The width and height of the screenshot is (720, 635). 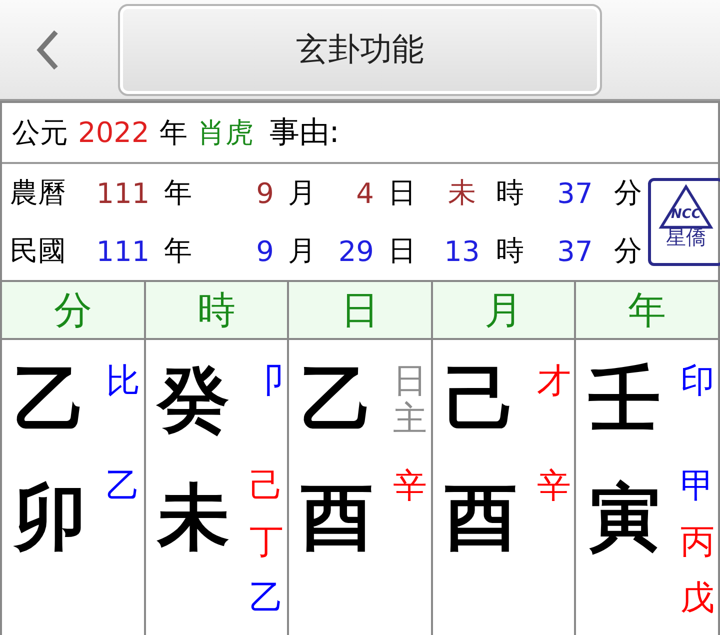 What do you see at coordinates (73, 310) in the screenshot?
I see `column-header: 分` at bounding box center [73, 310].